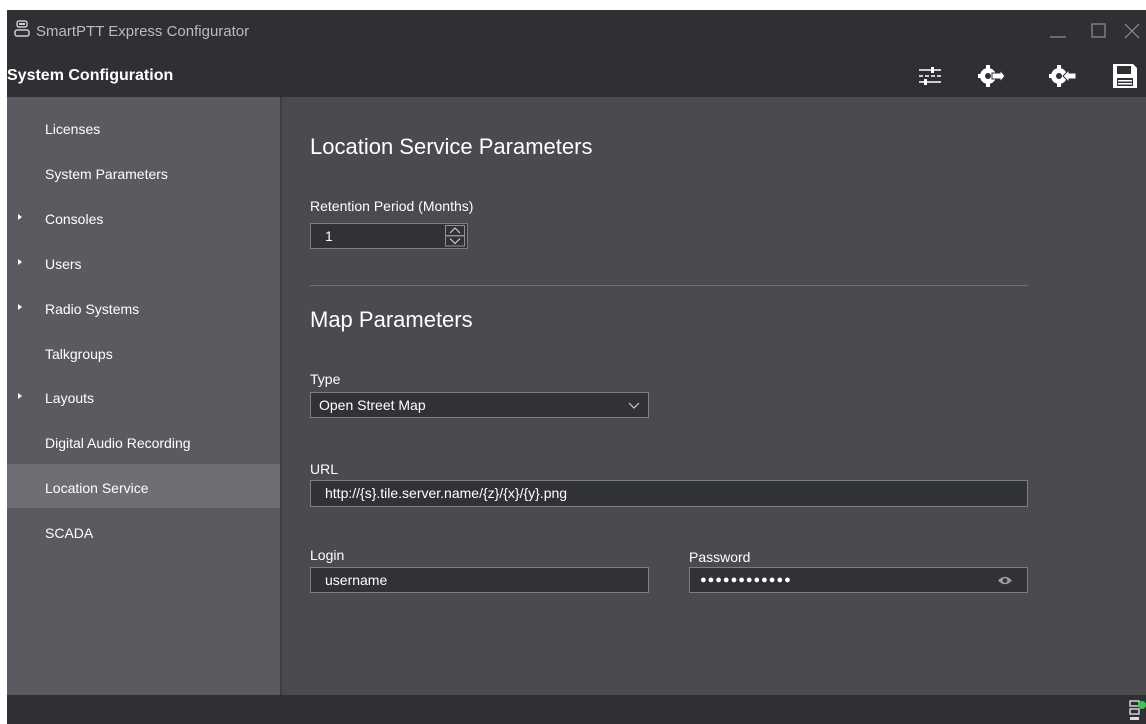 This screenshot has height=724, width=1146. Describe the element at coordinates (389, 236) in the screenshot. I see `retention-period-stepper: 1` at that location.